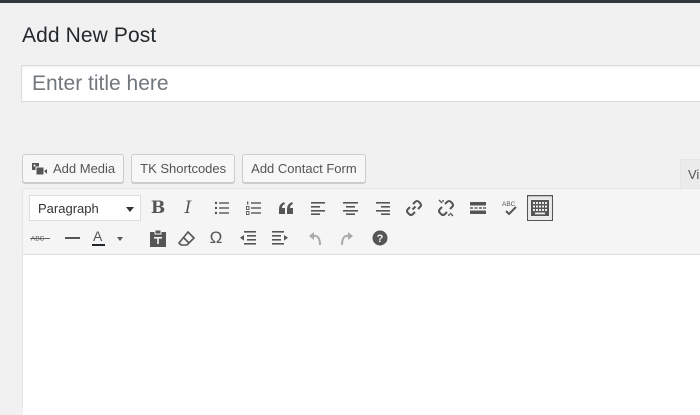 The width and height of the screenshot is (700, 415). I want to click on horizontal-line-button, so click(72, 238).